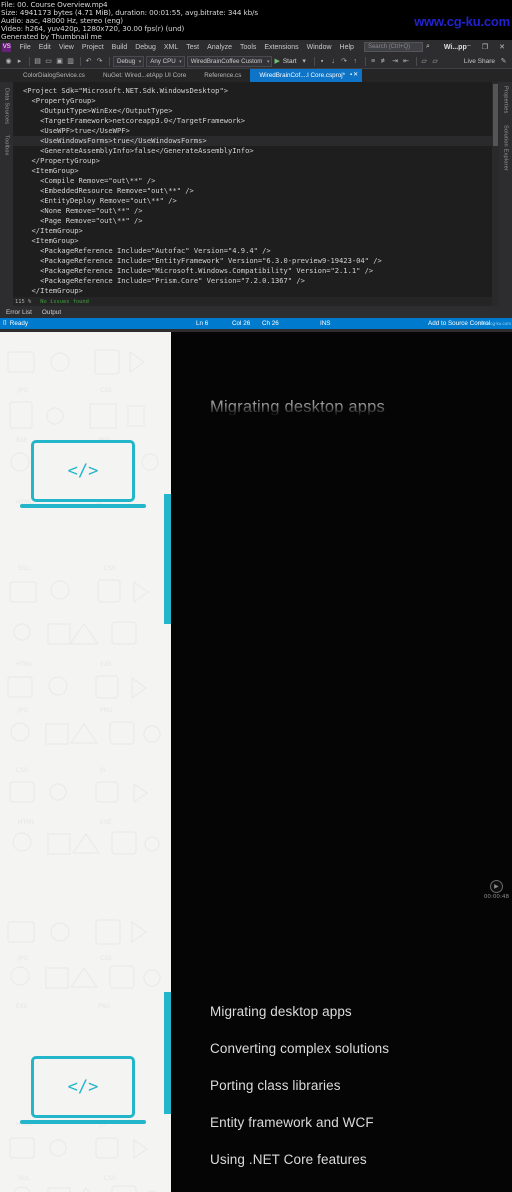 The image size is (512, 1192). I want to click on menu-item-analyze: Analyze, so click(219, 47).